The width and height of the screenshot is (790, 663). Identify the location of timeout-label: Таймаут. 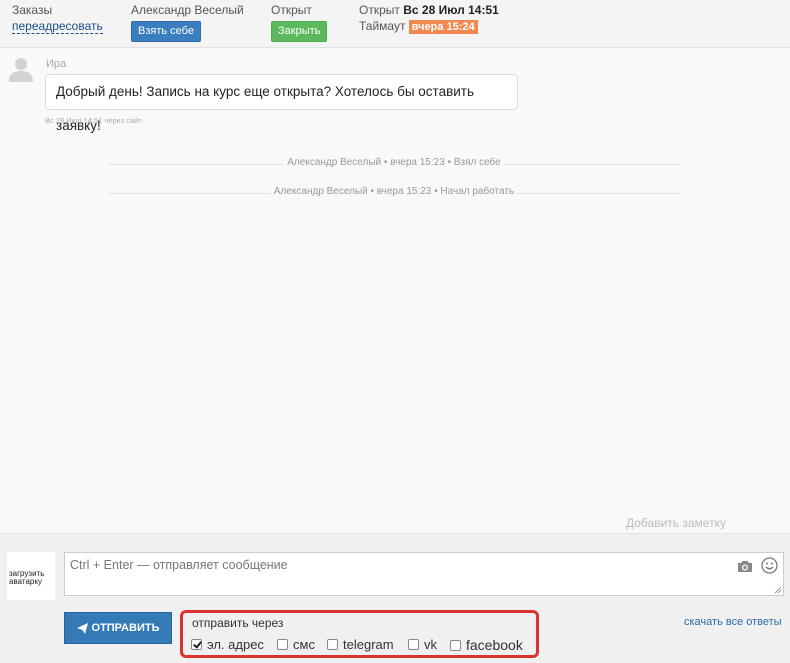
(382, 26).